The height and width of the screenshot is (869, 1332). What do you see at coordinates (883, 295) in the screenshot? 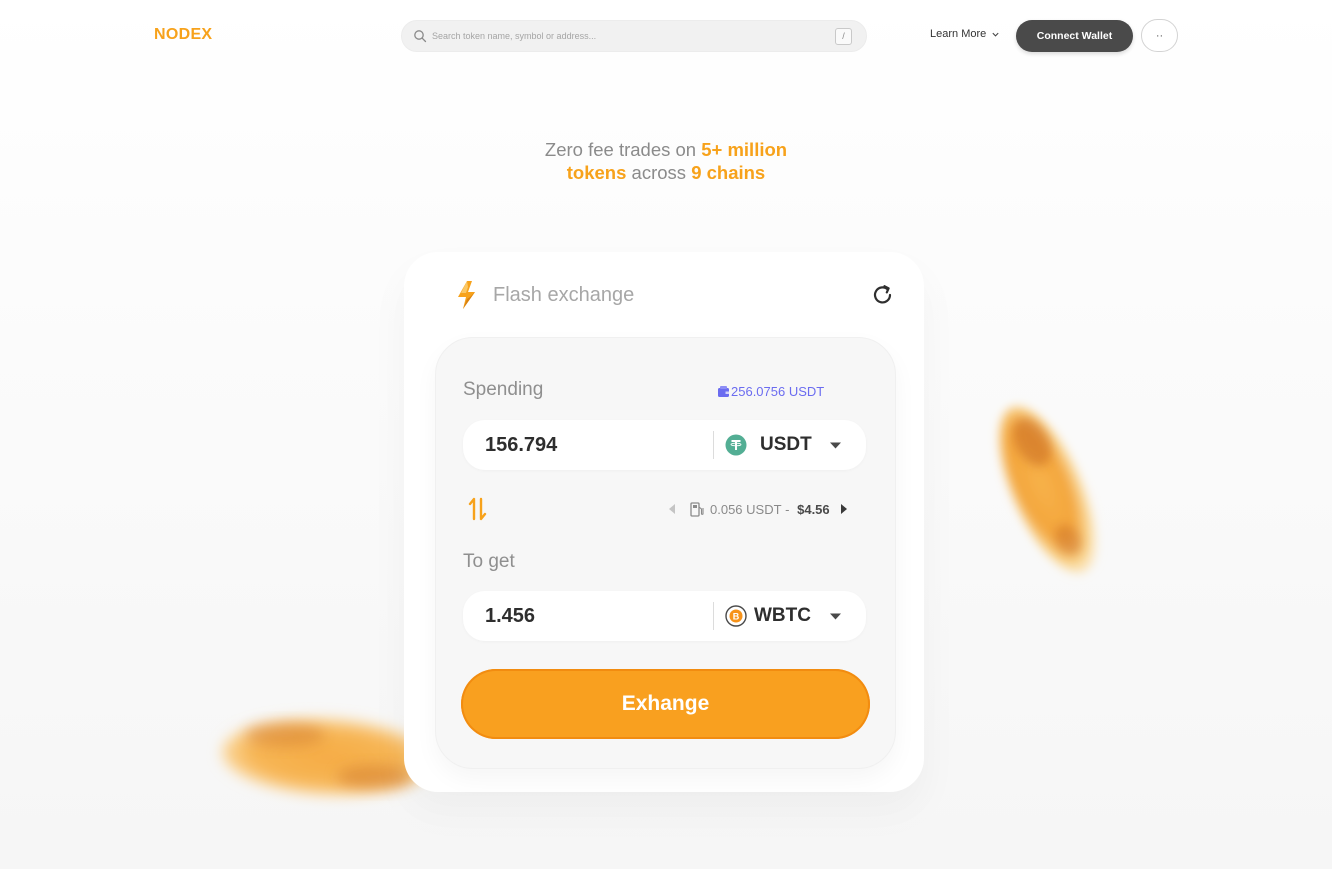
I see `refresh-icon` at bounding box center [883, 295].